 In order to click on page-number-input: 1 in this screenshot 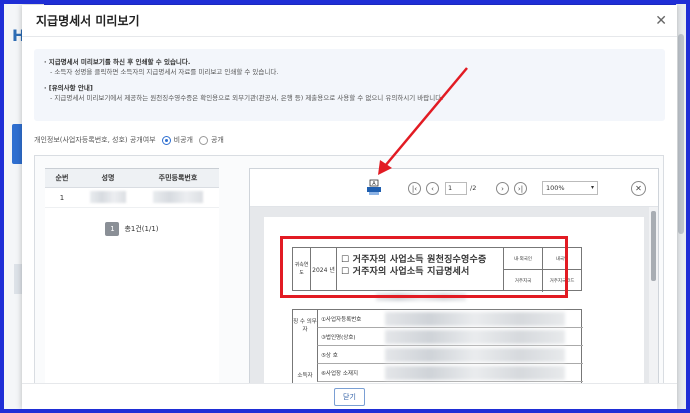, I will do `click(456, 188)`.